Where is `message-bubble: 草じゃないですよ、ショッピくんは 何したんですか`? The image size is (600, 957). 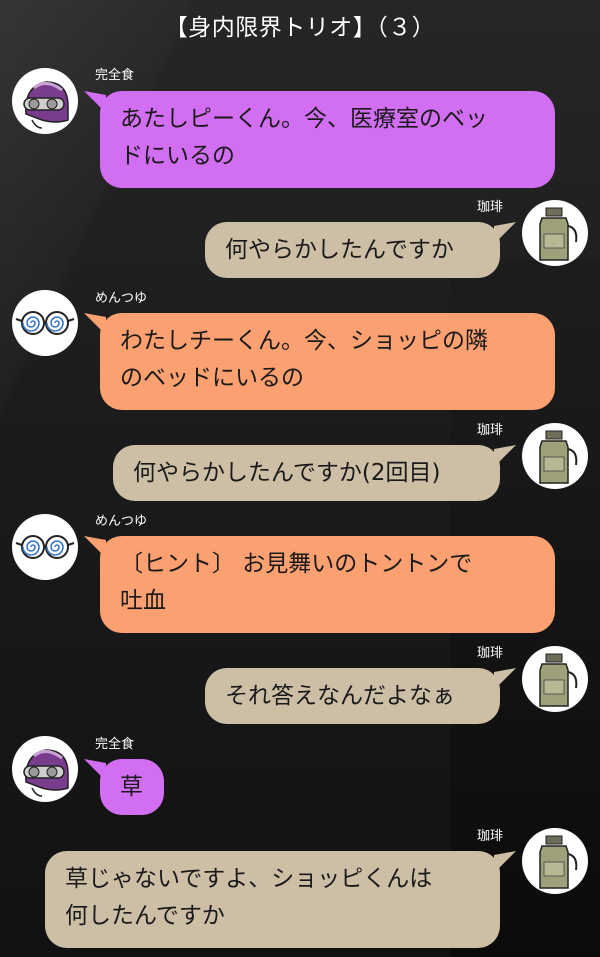 message-bubble: 草じゃないですよ、ショッピくんは 何したんですか is located at coordinates (280, 899).